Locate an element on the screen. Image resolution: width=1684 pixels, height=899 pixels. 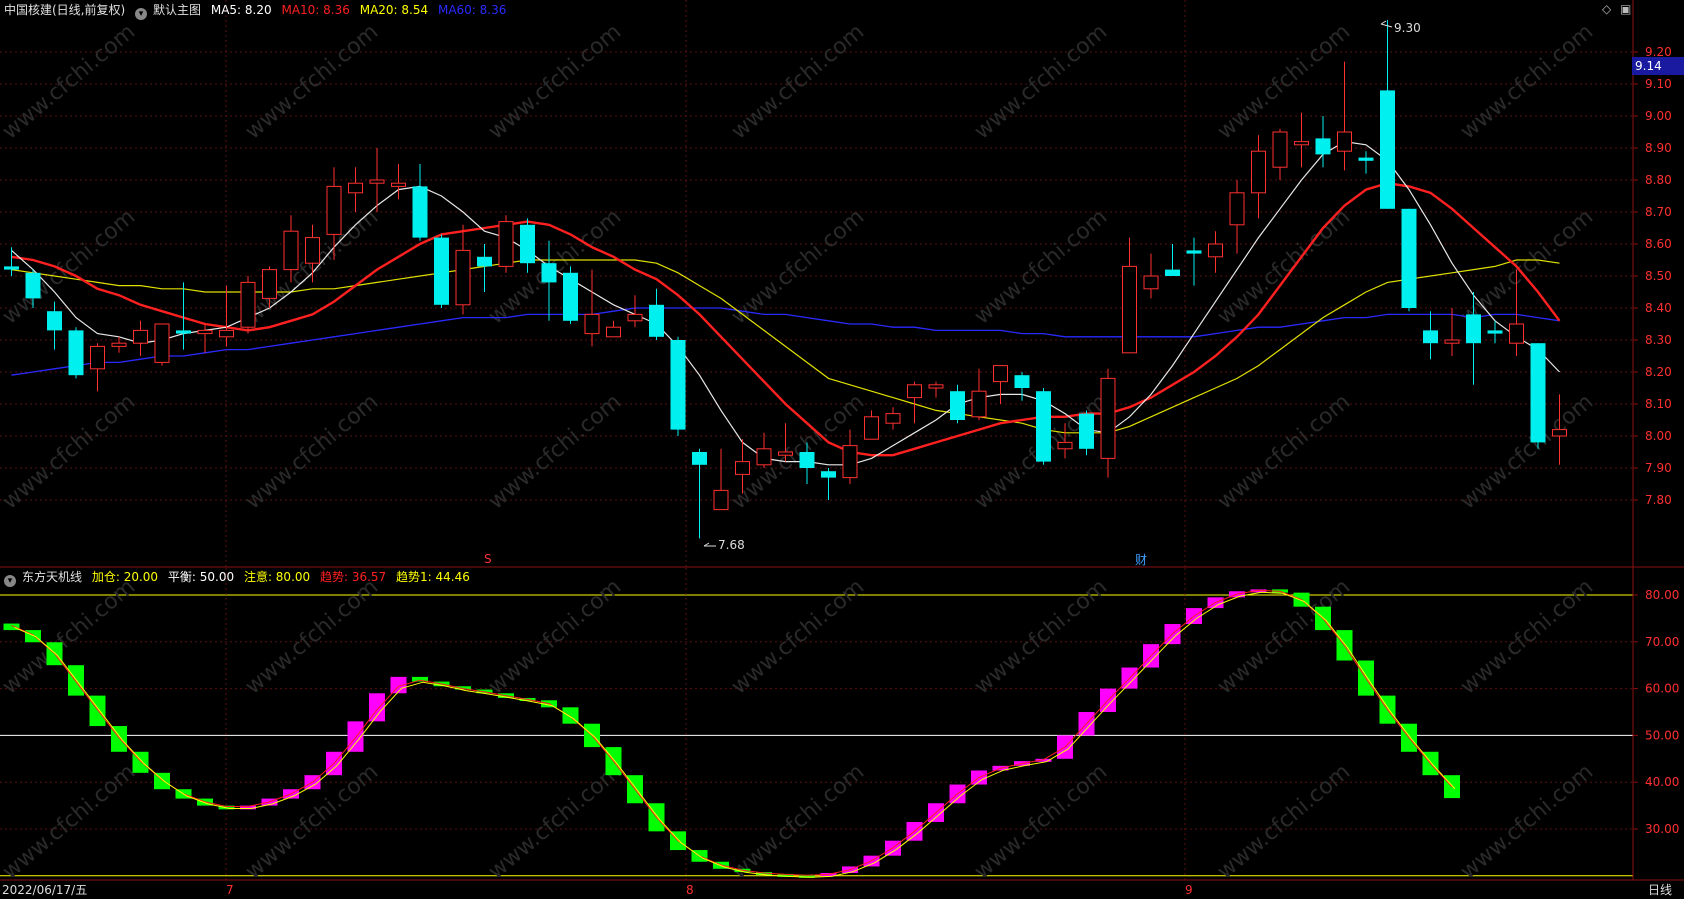
month-label-7: 7 is located at coordinates (230, 890).